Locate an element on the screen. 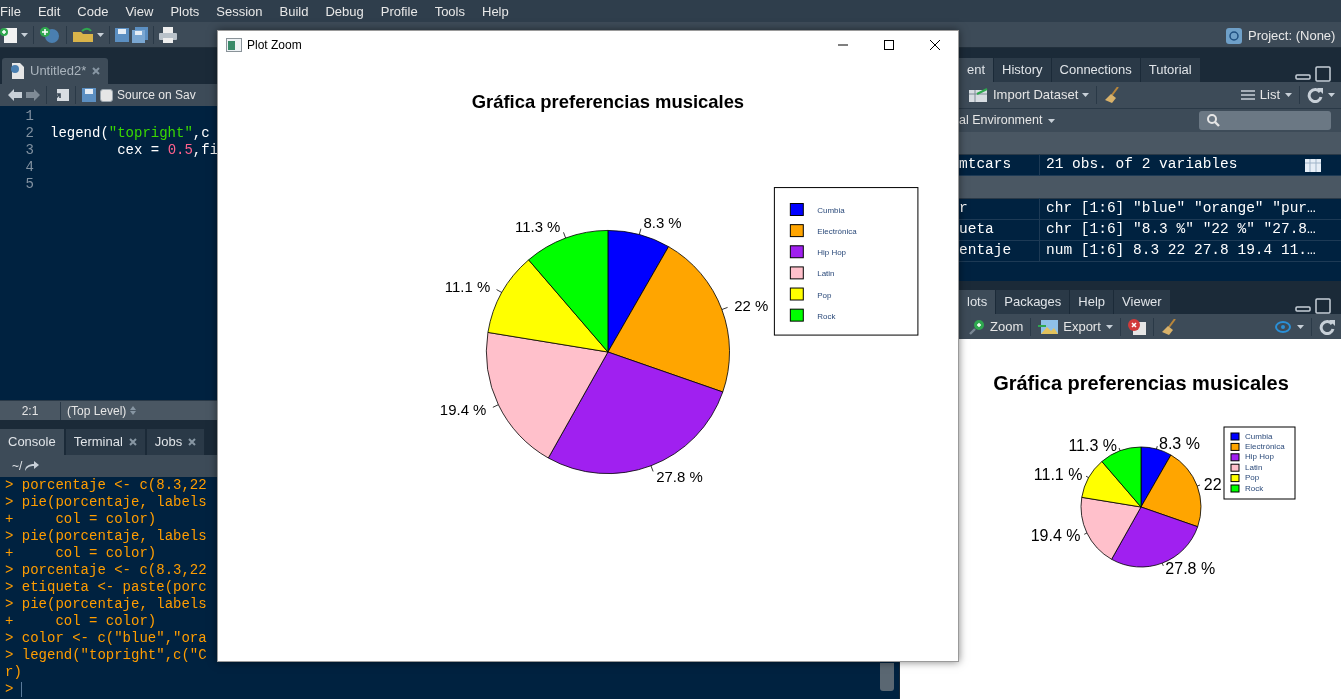  print-icon is located at coordinates (168, 34).